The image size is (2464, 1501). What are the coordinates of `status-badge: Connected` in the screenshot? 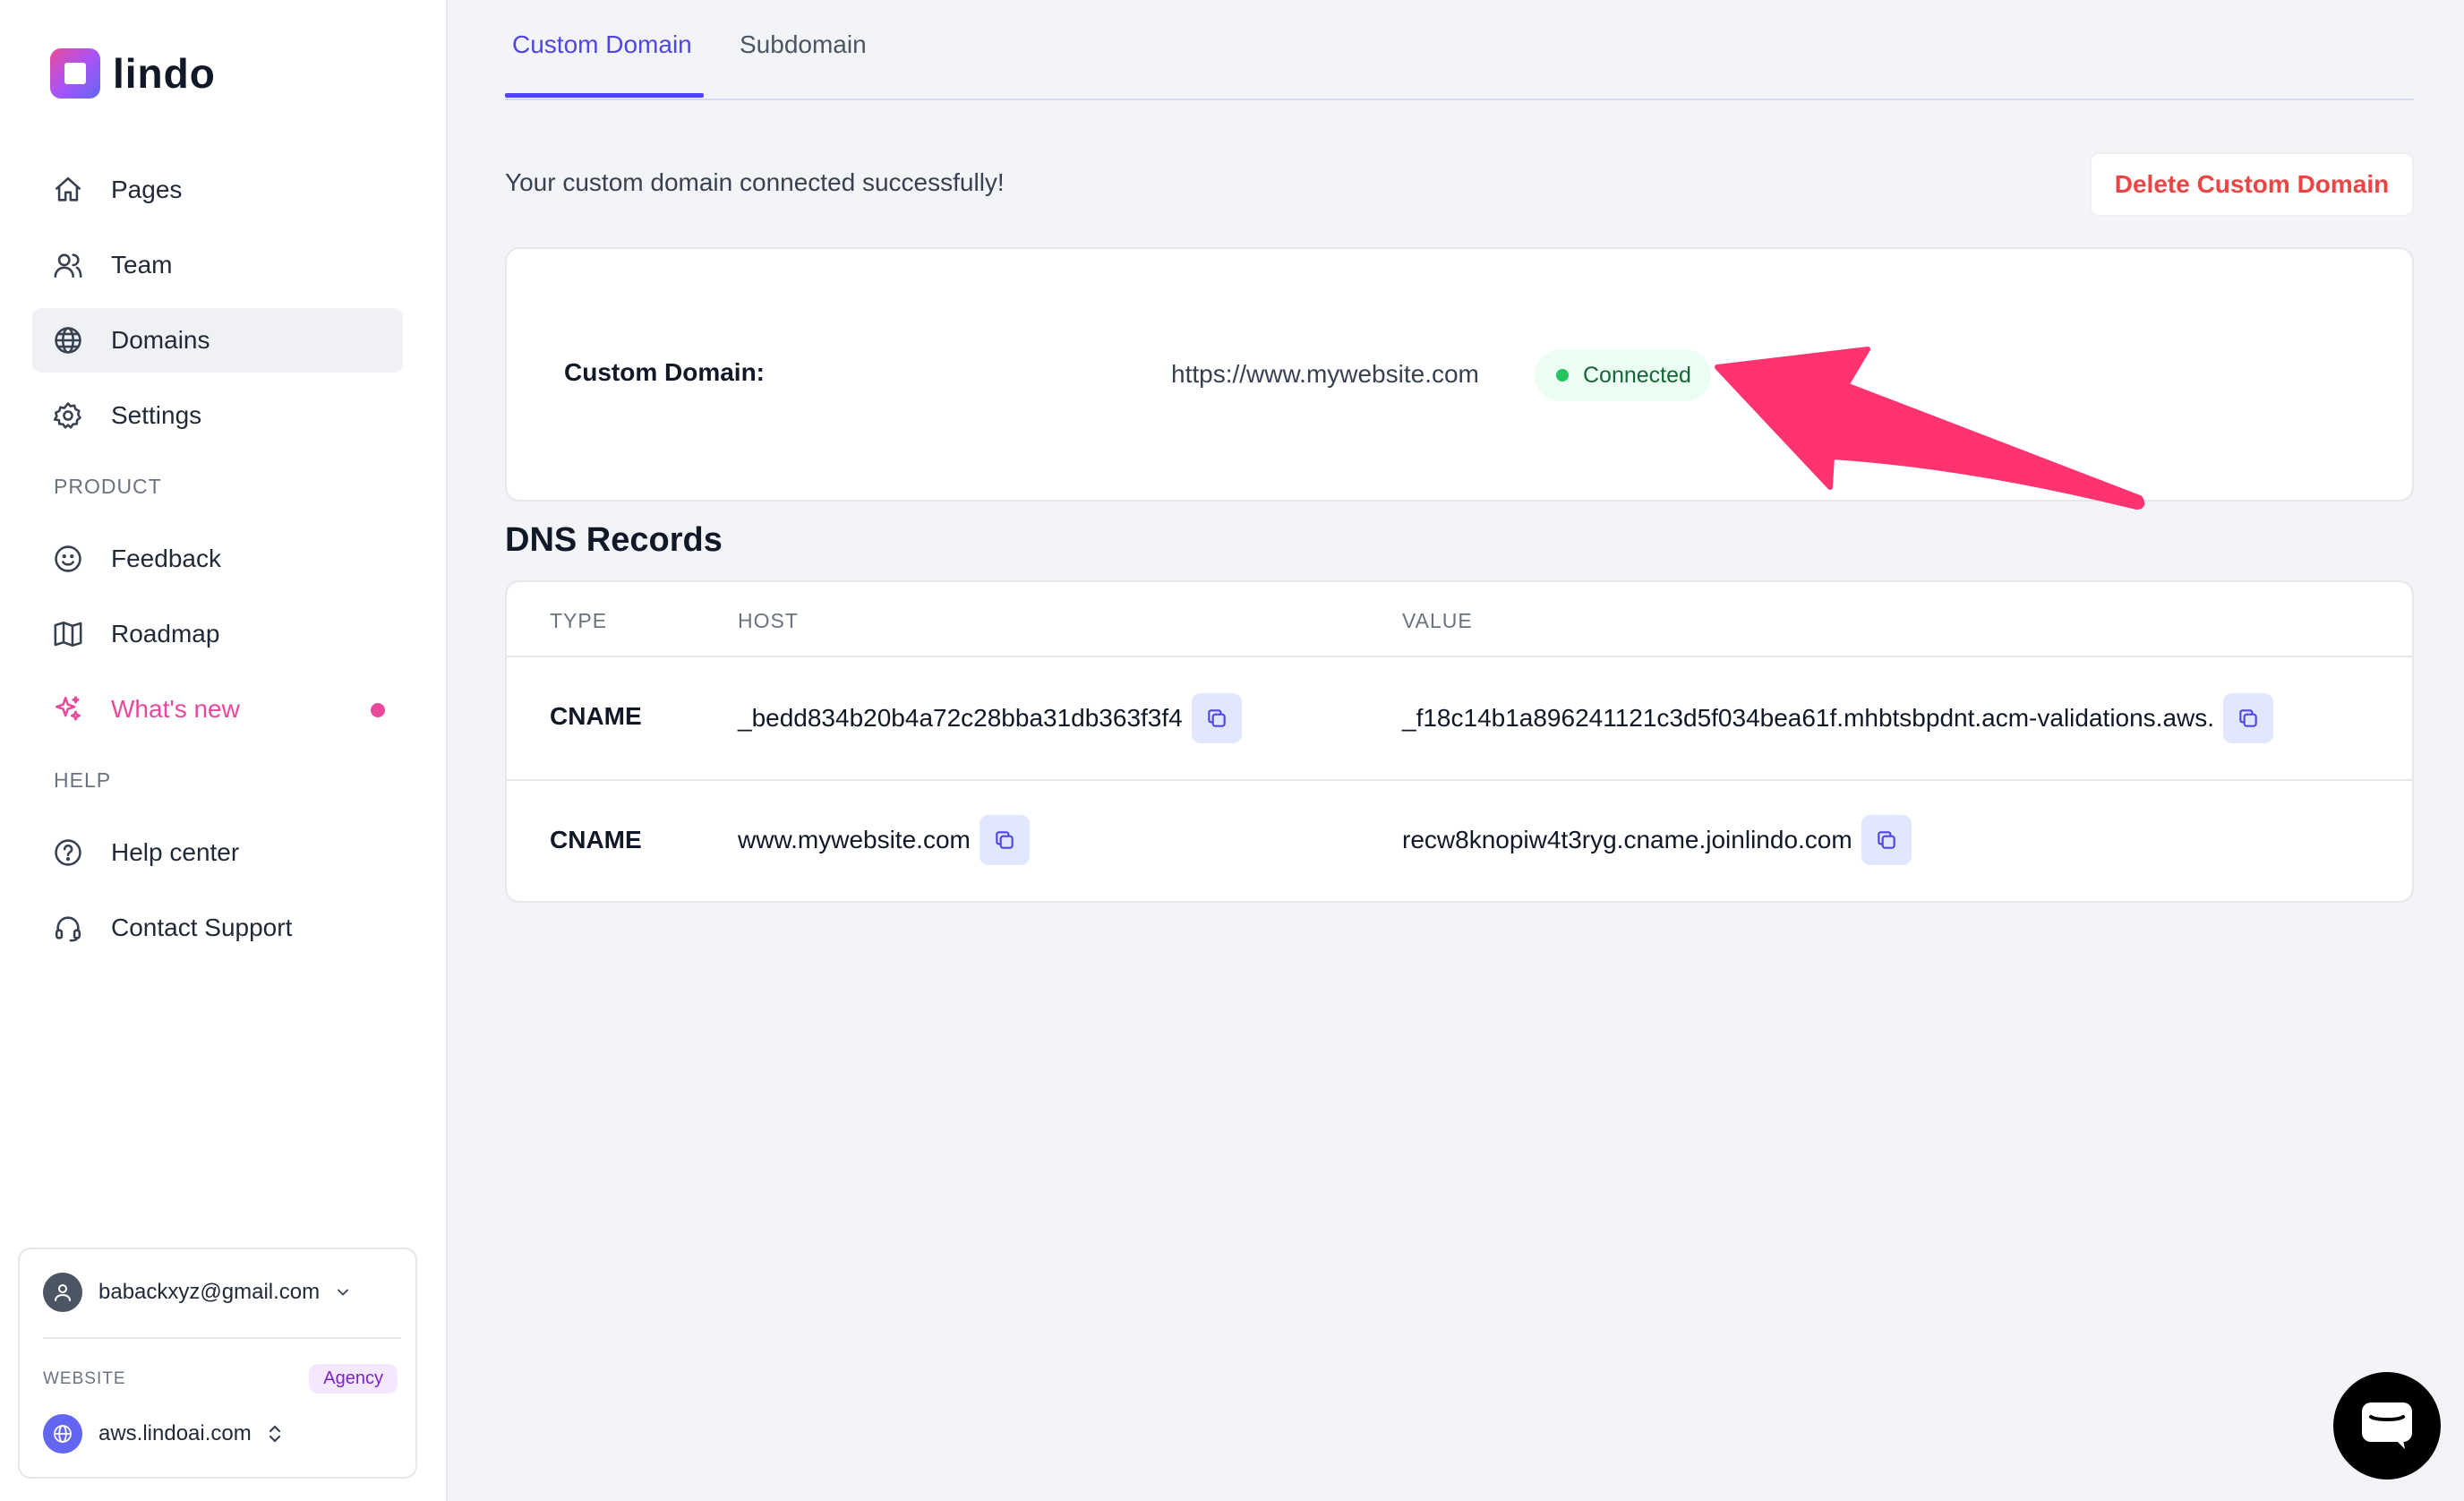 It's located at (1623, 375).